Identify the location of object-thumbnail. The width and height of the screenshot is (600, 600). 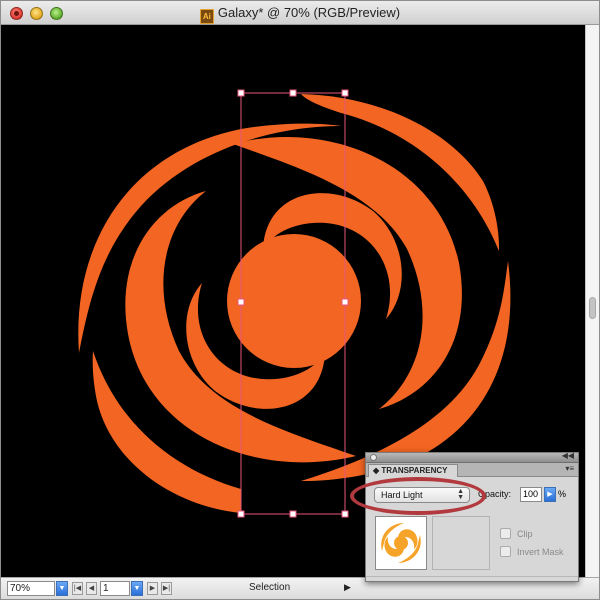
(401, 543).